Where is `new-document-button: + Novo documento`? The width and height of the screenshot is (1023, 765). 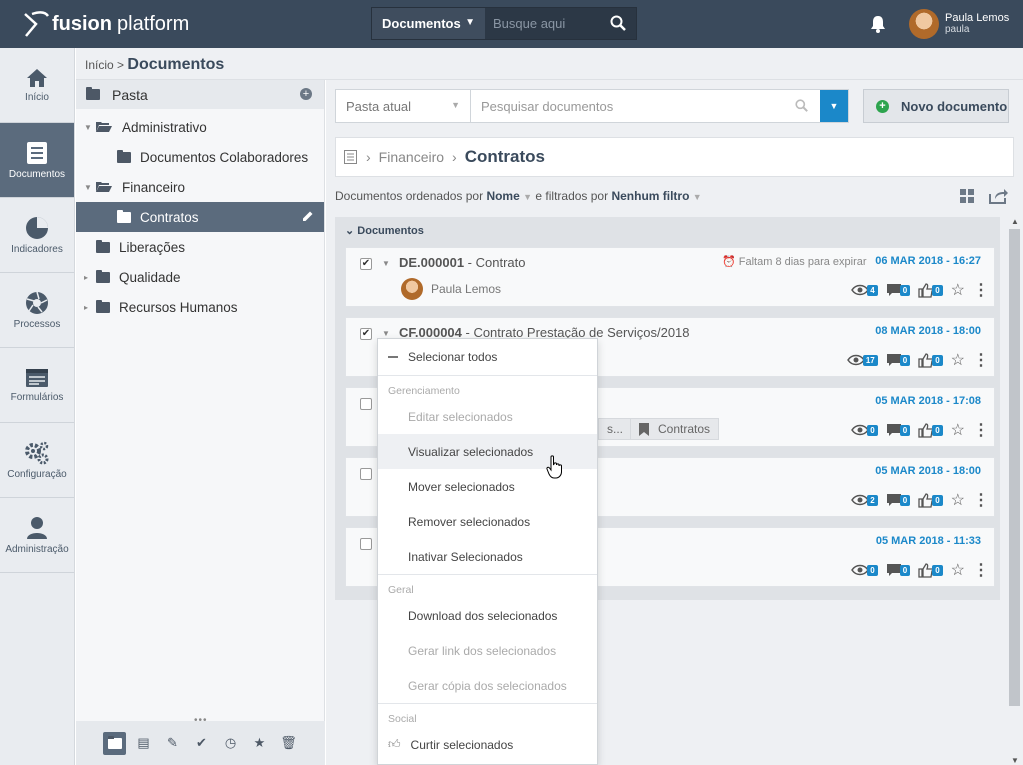
new-document-button: + Novo documento is located at coordinates (936, 106).